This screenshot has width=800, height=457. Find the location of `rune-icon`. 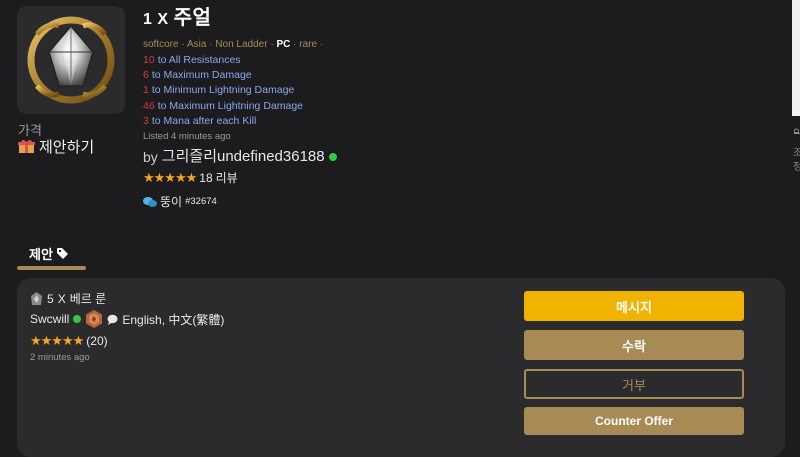

rune-icon is located at coordinates (36, 298).